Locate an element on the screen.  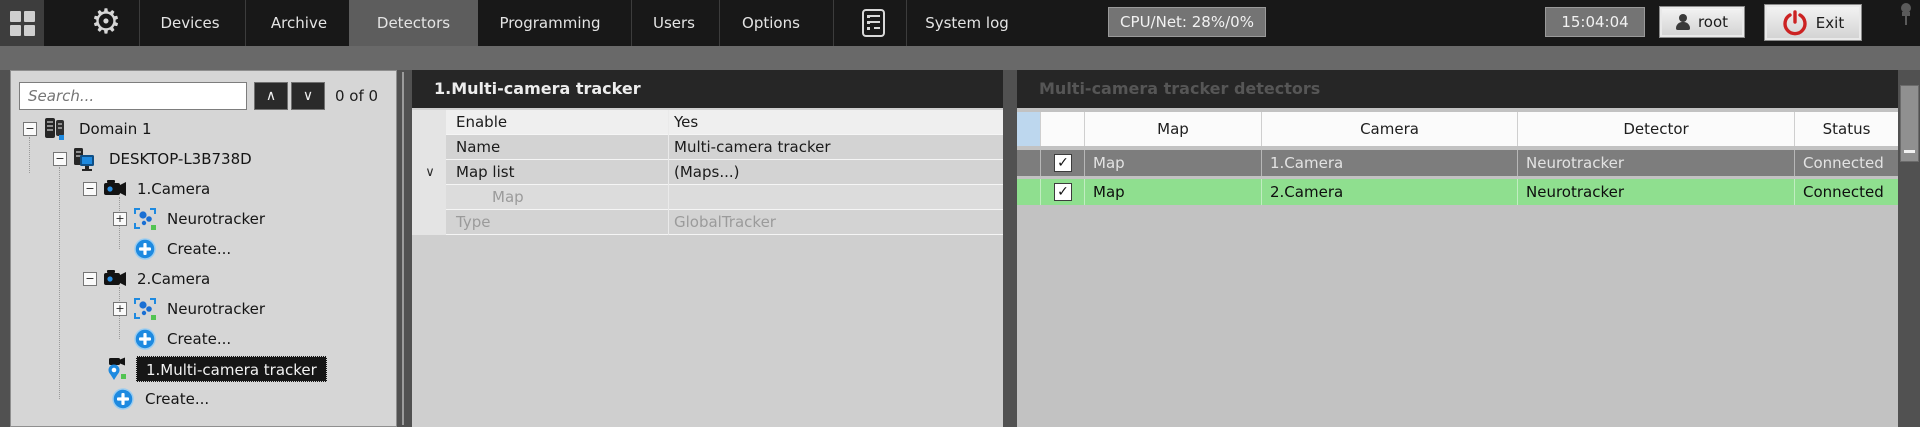
detector-table-row: ✓ Map 2.Camera Neurotracker Connected is located at coordinates (1457, 192).